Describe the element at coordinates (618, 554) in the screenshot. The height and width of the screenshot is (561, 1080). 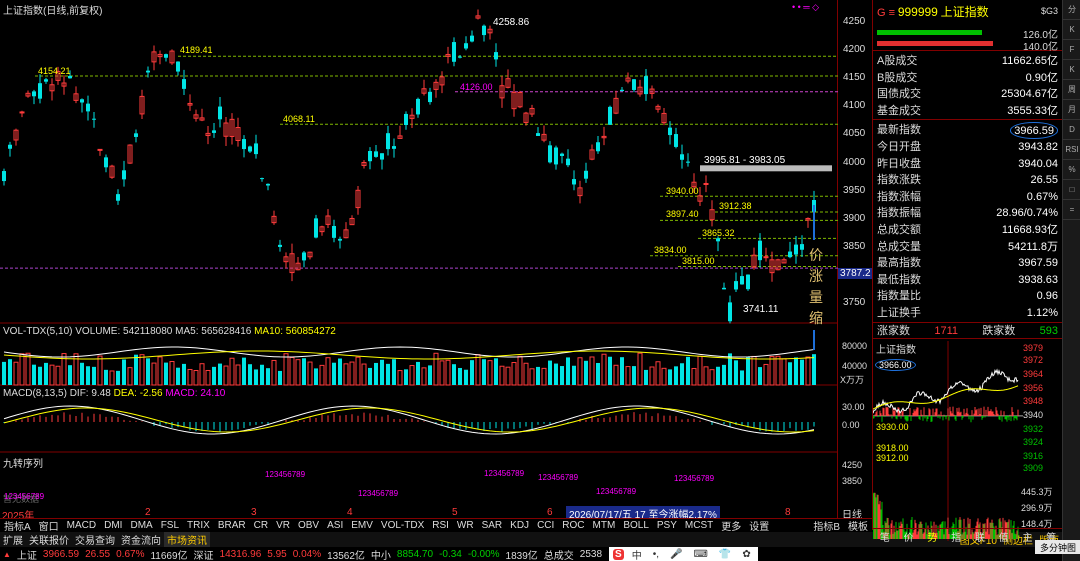
I see `ime-logo-icon: S` at that location.